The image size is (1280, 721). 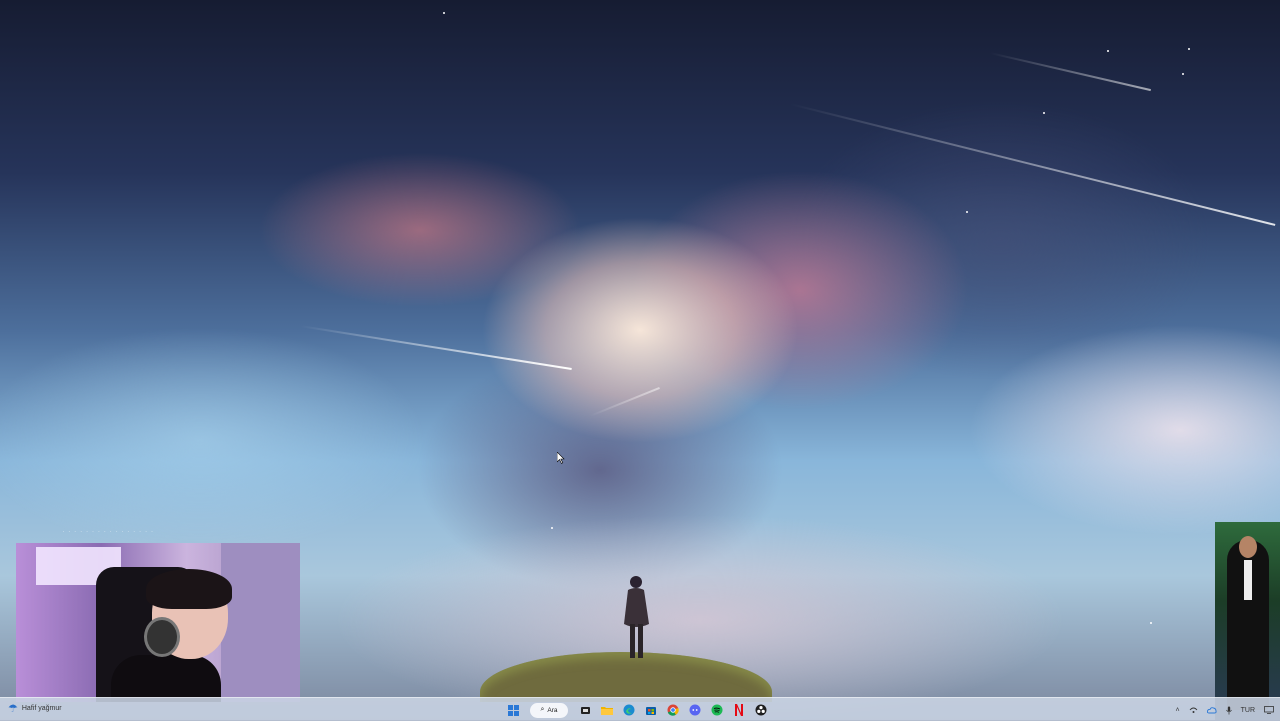 I want to click on mouse-cursor, so click(x=560, y=460).